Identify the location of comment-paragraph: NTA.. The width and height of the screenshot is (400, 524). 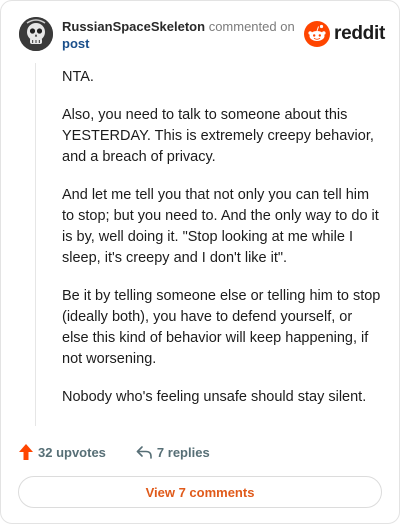
(78, 77).